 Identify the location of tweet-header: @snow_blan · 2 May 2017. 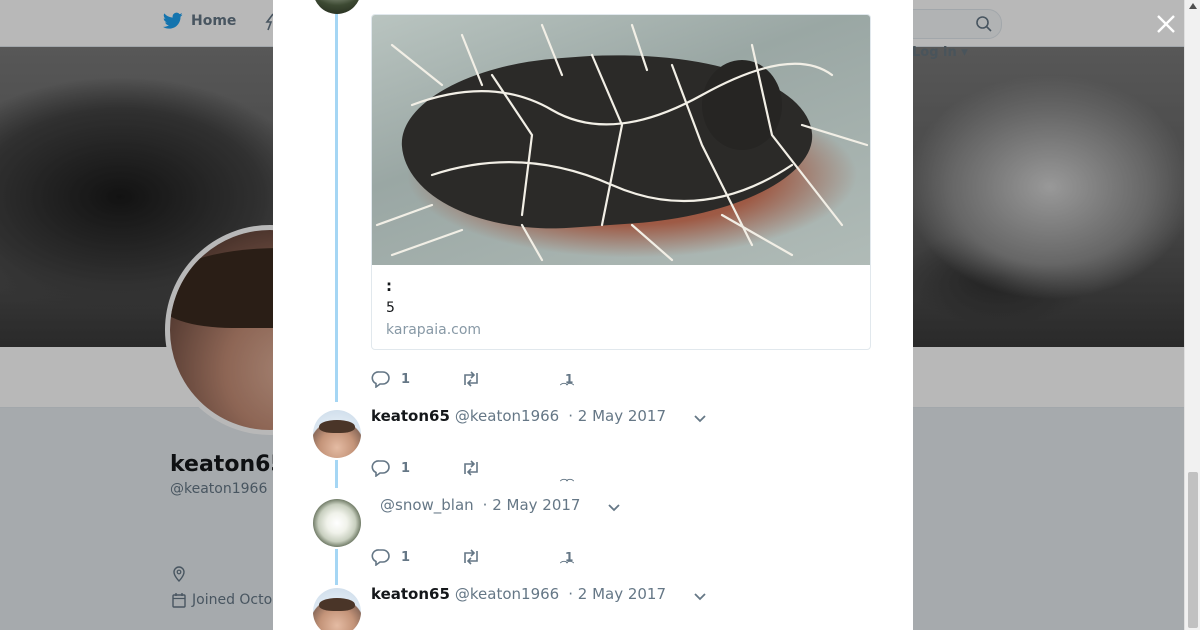
(498, 505).